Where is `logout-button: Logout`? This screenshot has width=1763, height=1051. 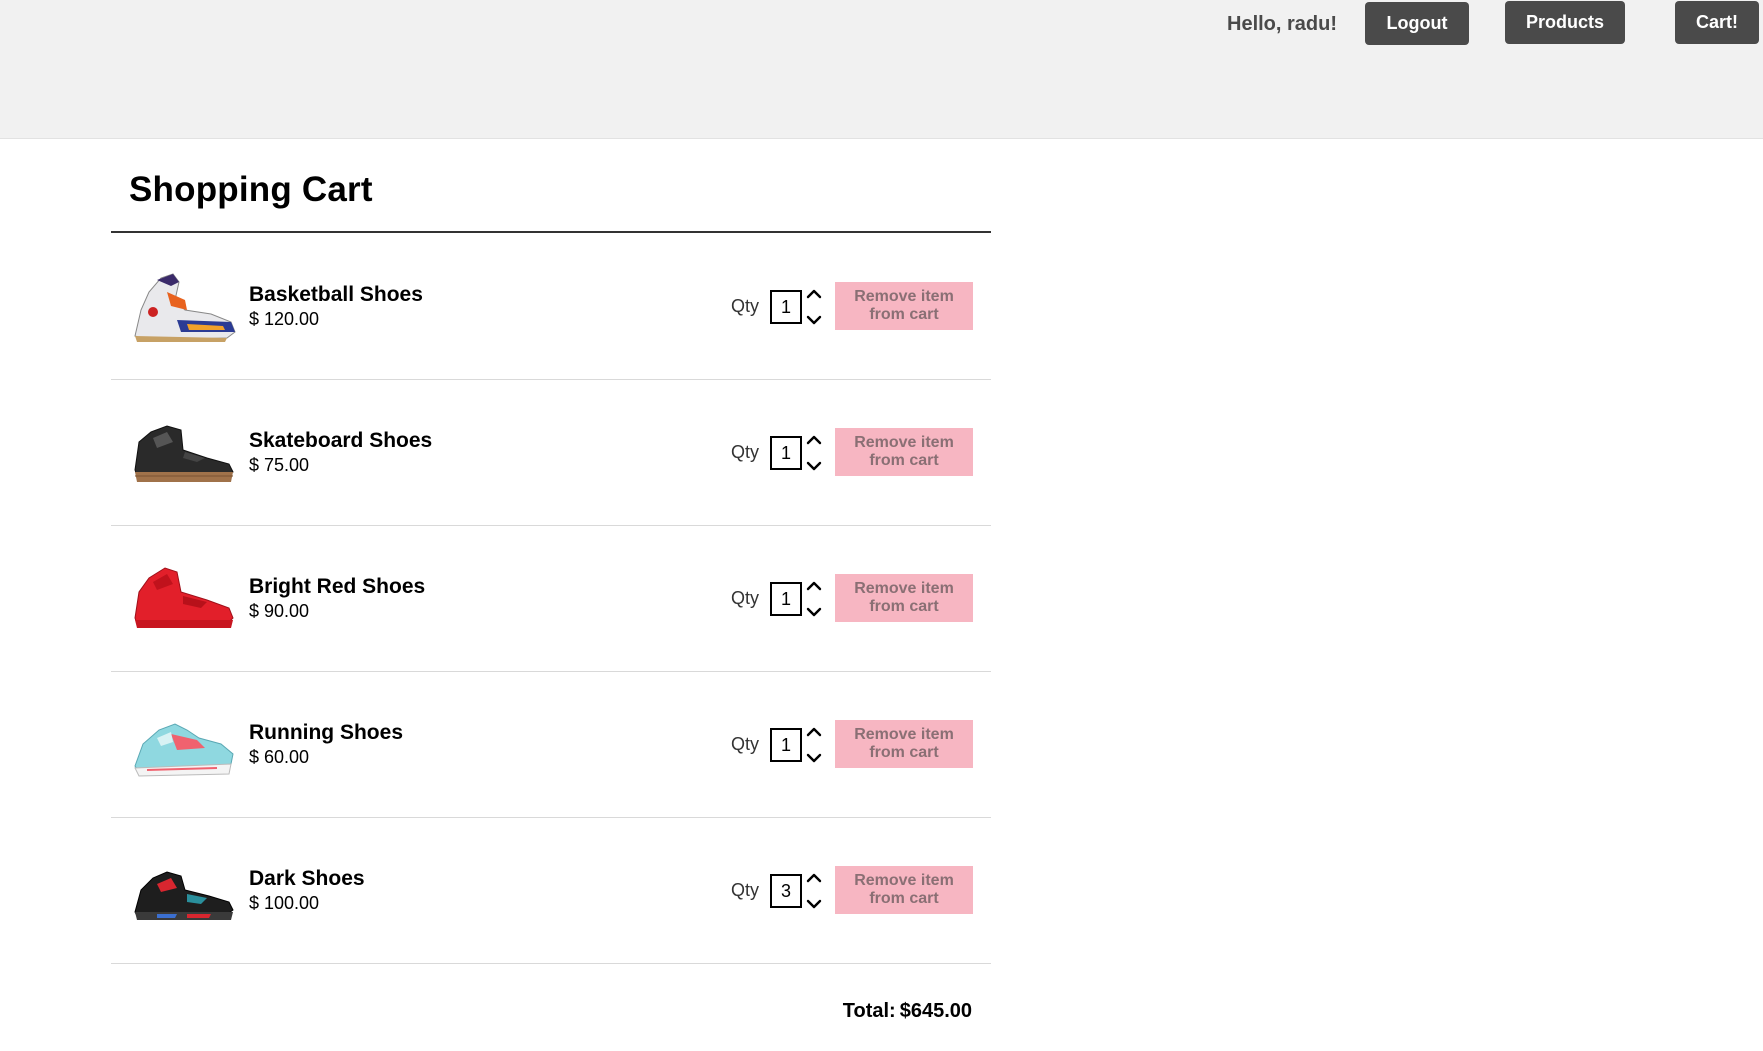
logout-button: Logout is located at coordinates (1417, 23).